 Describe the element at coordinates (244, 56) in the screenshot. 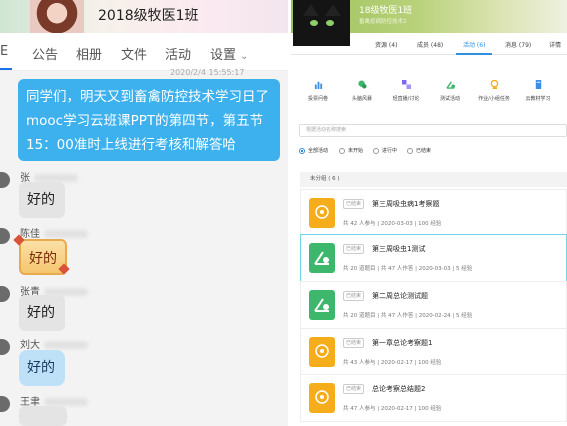

I see `chevron-down-icon: ⌄` at that location.